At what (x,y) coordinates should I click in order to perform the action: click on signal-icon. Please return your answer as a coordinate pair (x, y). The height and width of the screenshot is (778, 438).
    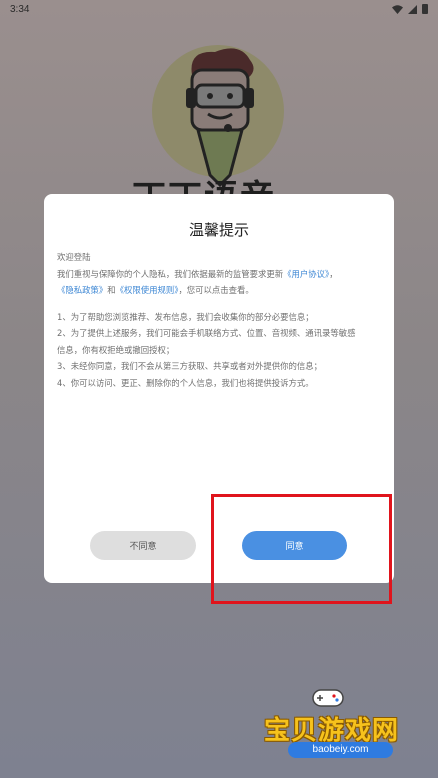
    Looking at the image, I should click on (412, 9).